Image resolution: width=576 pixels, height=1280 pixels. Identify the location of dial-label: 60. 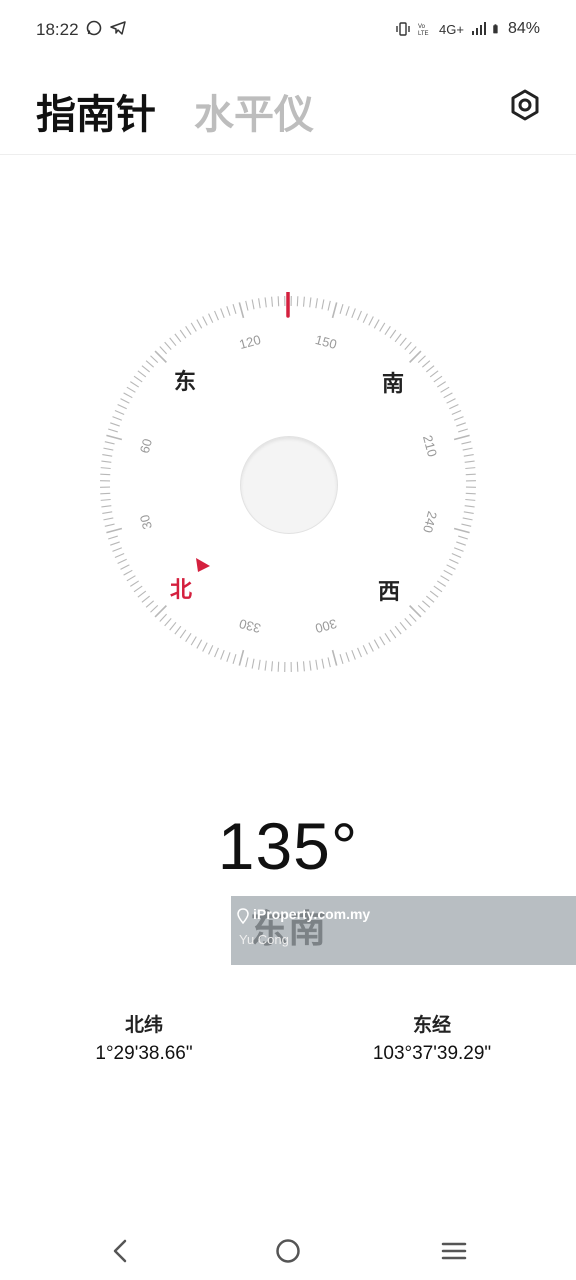
(146, 446).